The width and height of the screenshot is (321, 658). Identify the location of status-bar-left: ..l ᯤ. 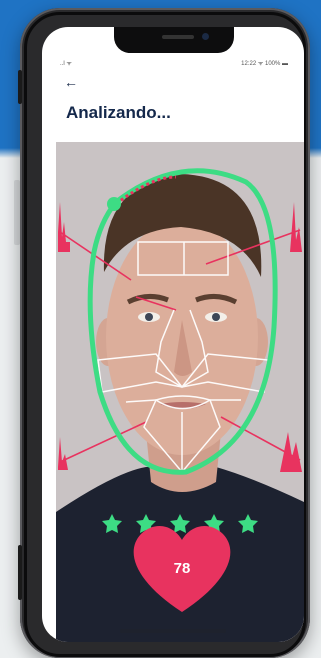
(66, 64).